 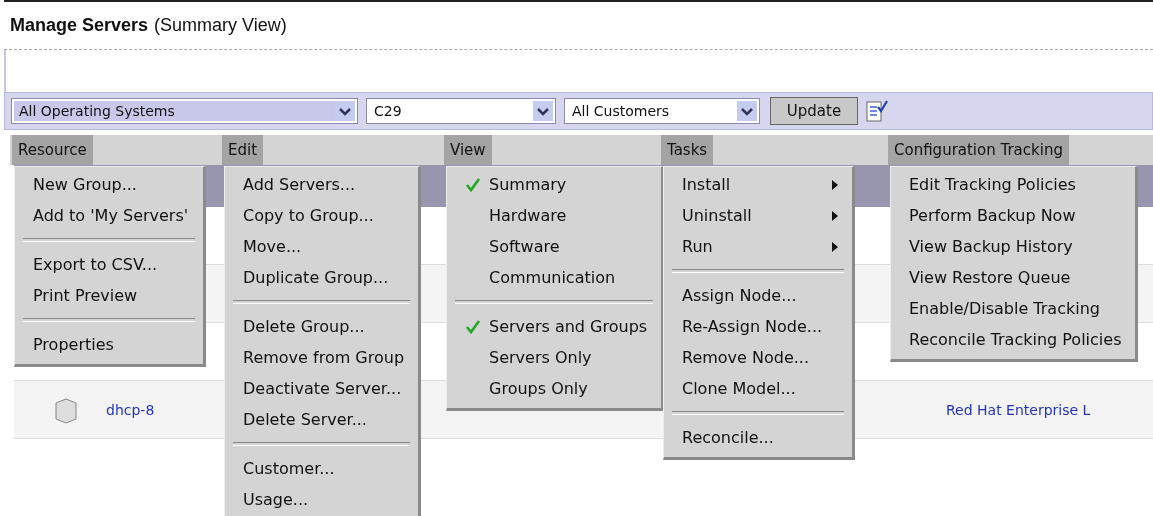 What do you see at coordinates (1013, 277) in the screenshot?
I see `menu-item: View Restore Queue` at bounding box center [1013, 277].